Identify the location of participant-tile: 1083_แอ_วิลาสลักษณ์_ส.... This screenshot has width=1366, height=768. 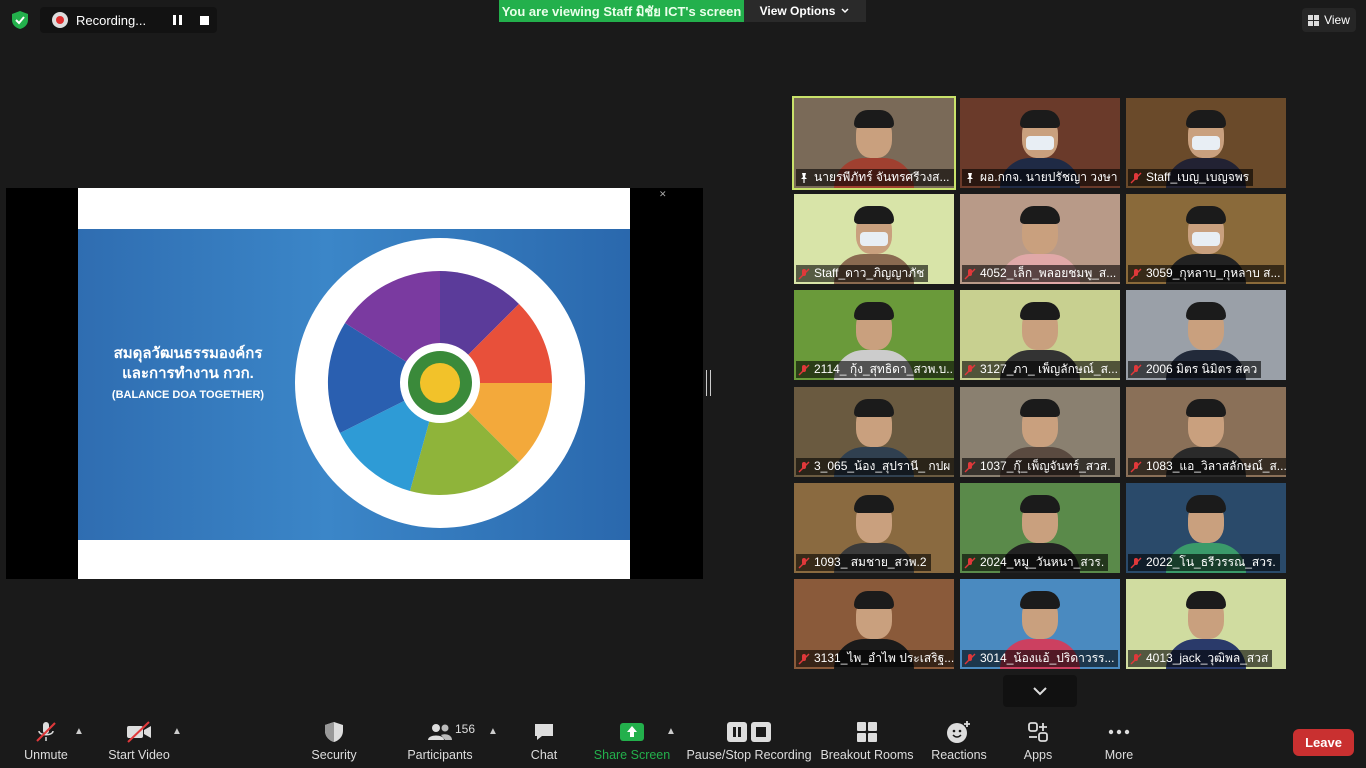
(1206, 432).